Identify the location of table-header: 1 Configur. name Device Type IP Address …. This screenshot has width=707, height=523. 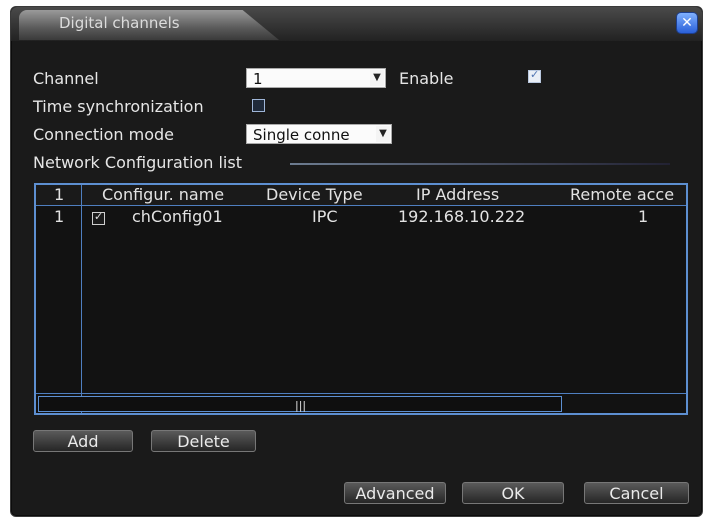
(361, 195).